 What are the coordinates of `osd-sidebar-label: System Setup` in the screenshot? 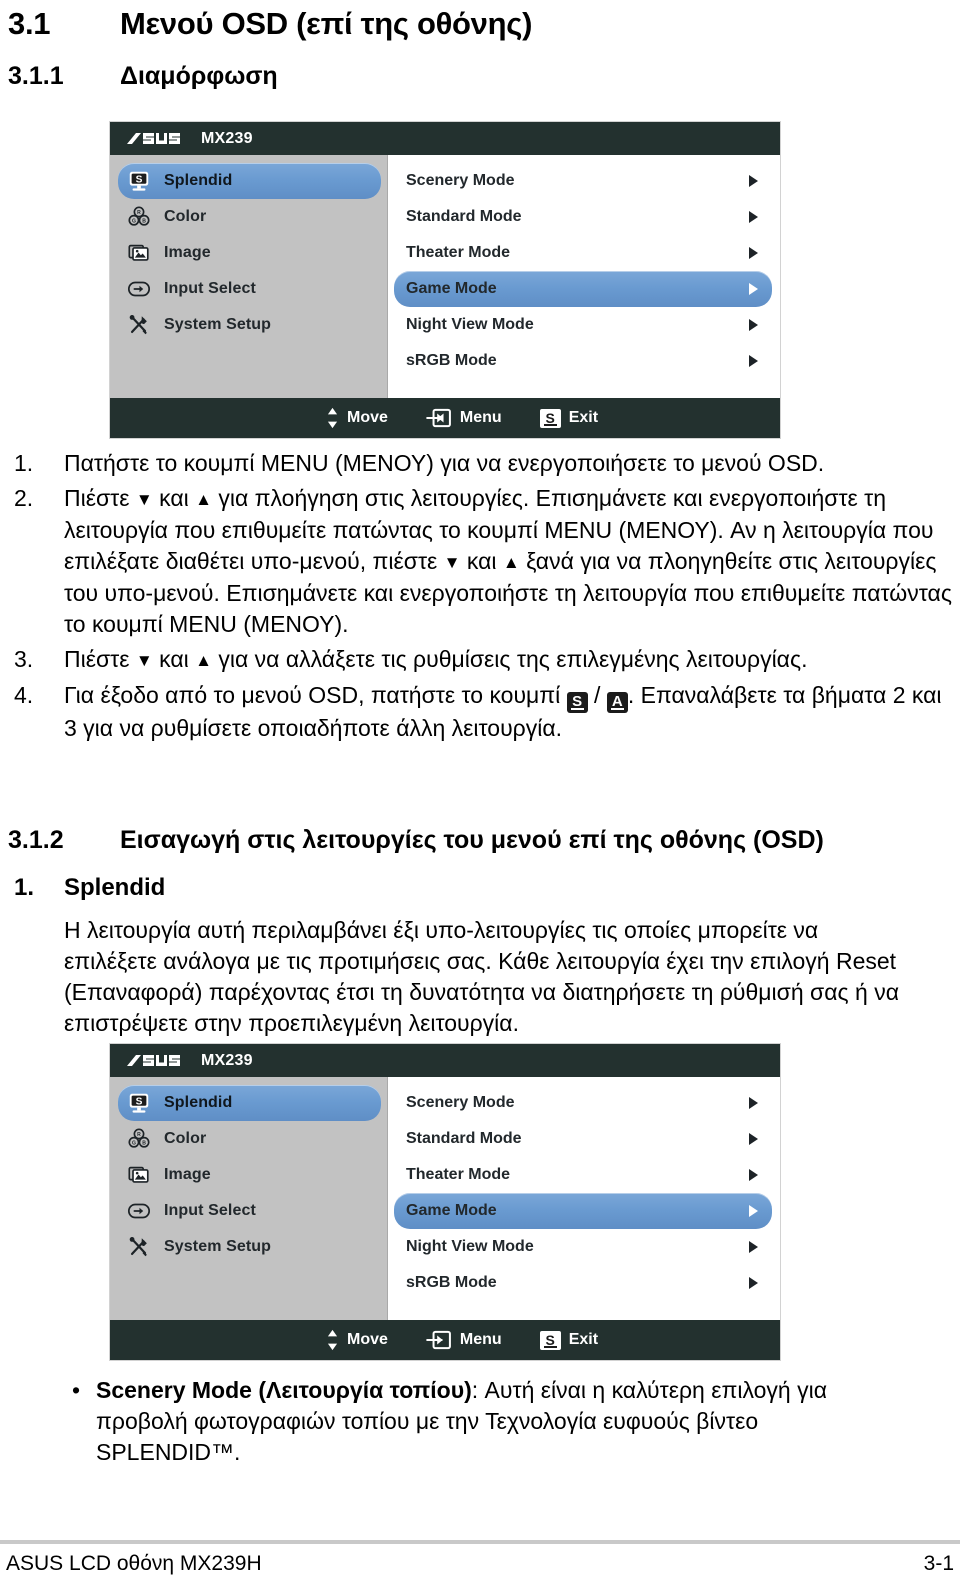 It's located at (218, 324).